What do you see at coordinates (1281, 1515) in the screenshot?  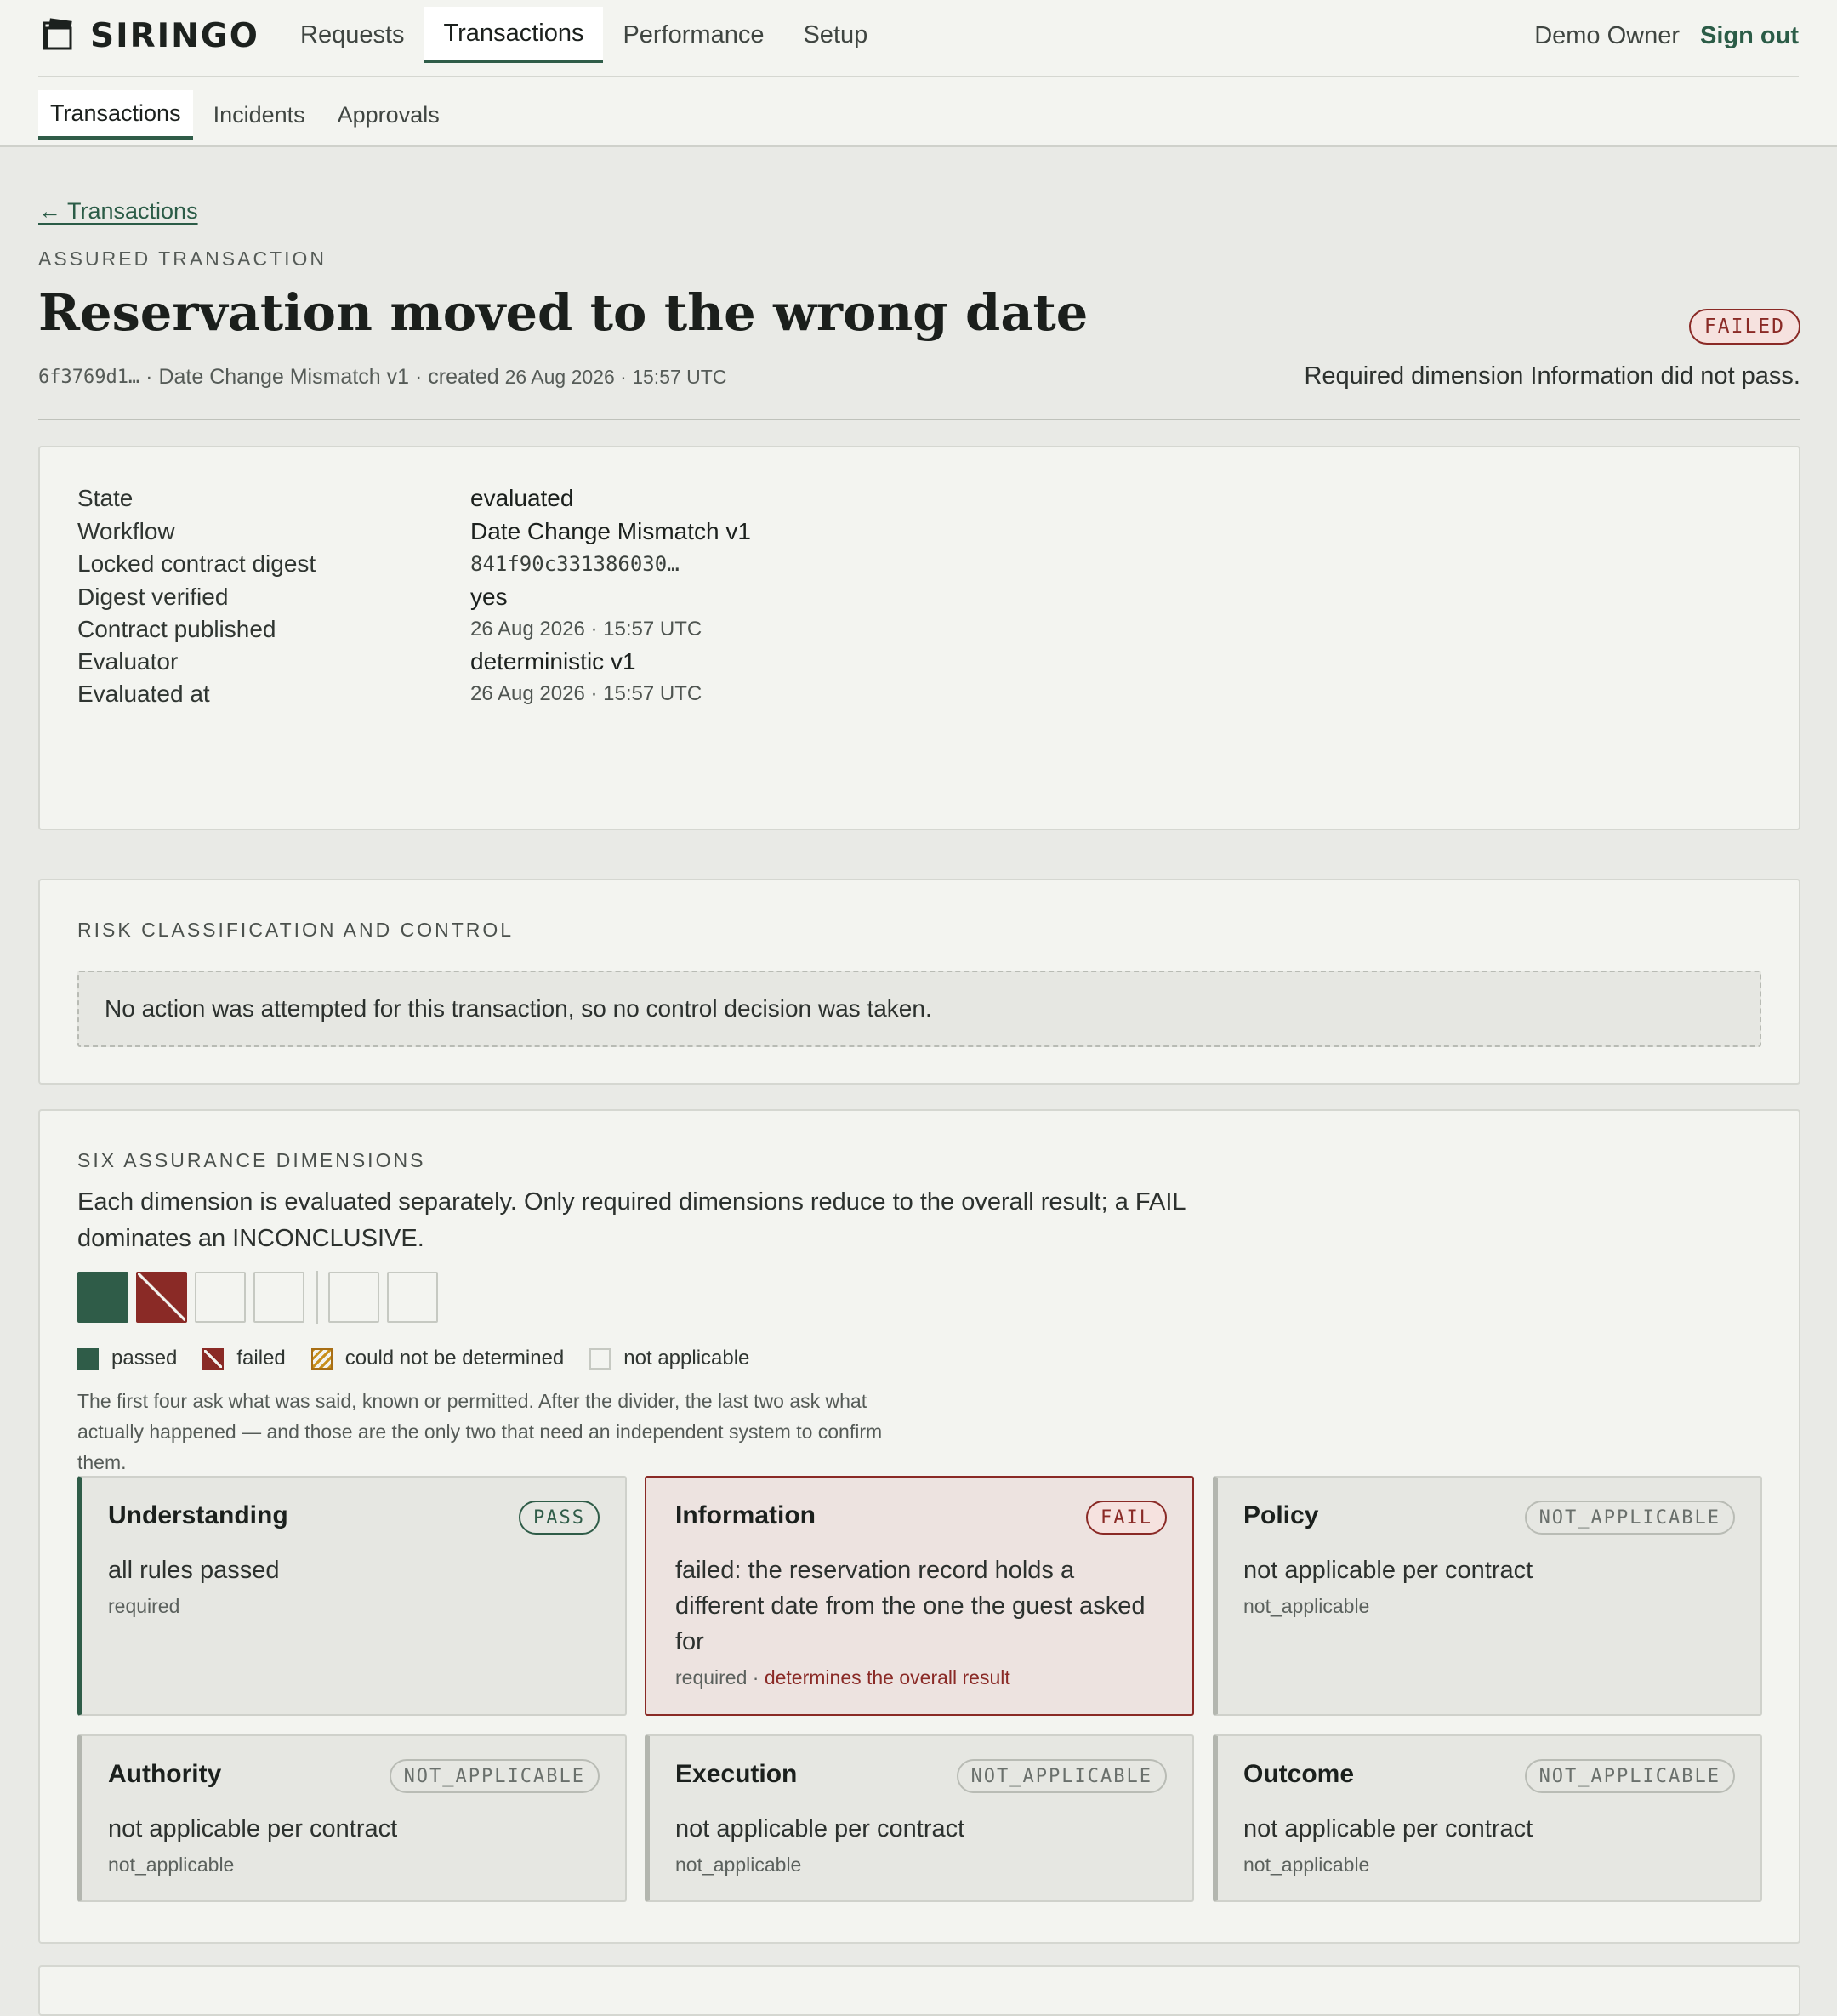 I see `dimension-name: Policy` at bounding box center [1281, 1515].